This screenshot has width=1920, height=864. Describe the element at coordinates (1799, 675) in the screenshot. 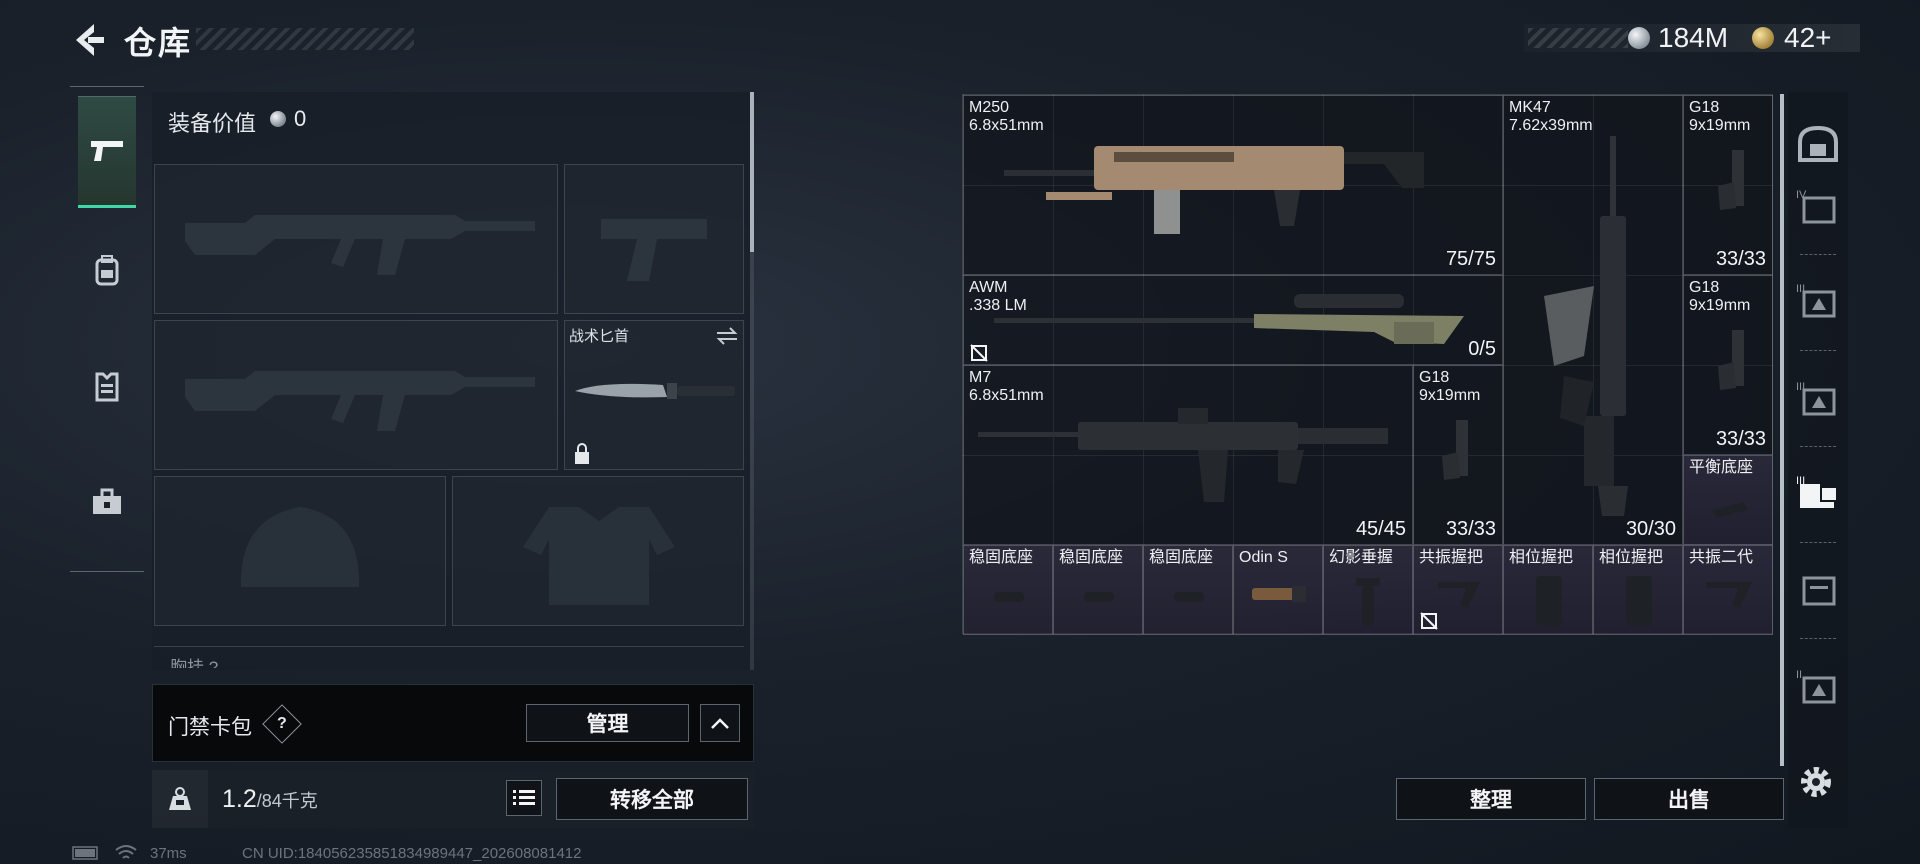

I see `svg-text: II` at that location.